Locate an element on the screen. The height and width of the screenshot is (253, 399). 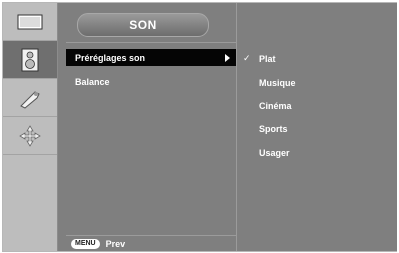
speaker-icon is located at coordinates (30, 59).